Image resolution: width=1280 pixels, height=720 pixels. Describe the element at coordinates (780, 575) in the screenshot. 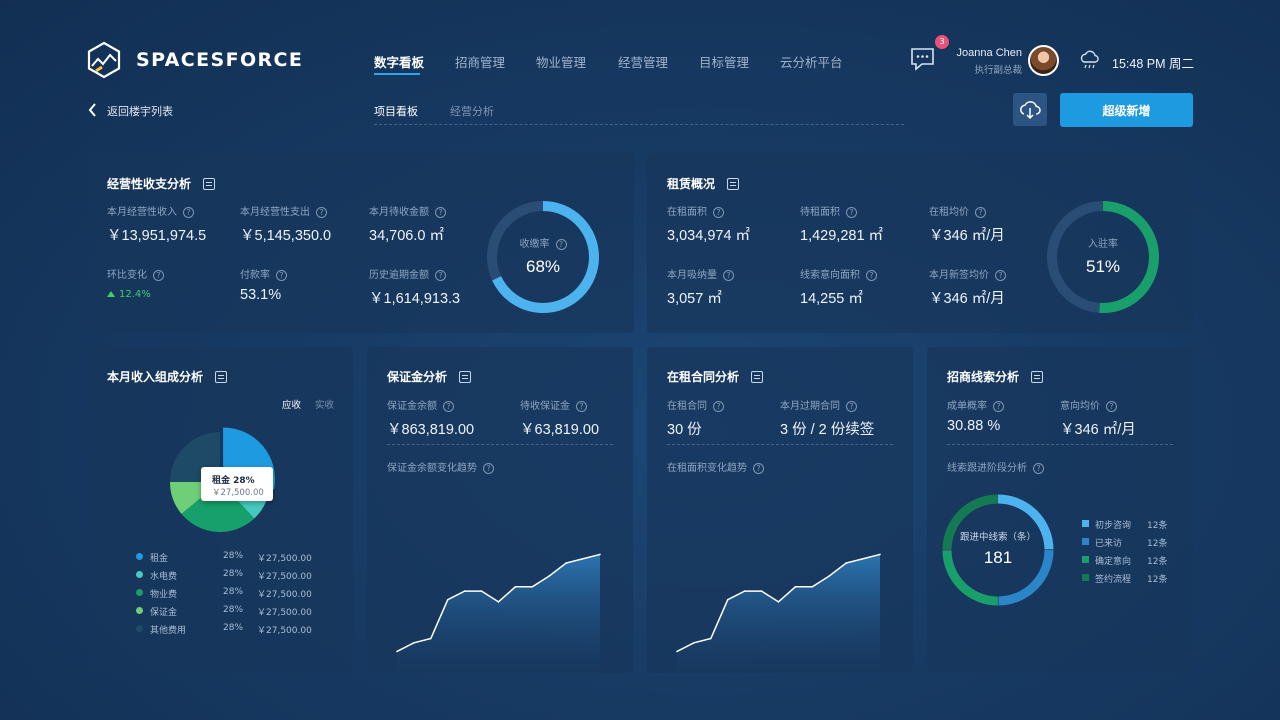

I see `leased-area-trend-chart` at that location.